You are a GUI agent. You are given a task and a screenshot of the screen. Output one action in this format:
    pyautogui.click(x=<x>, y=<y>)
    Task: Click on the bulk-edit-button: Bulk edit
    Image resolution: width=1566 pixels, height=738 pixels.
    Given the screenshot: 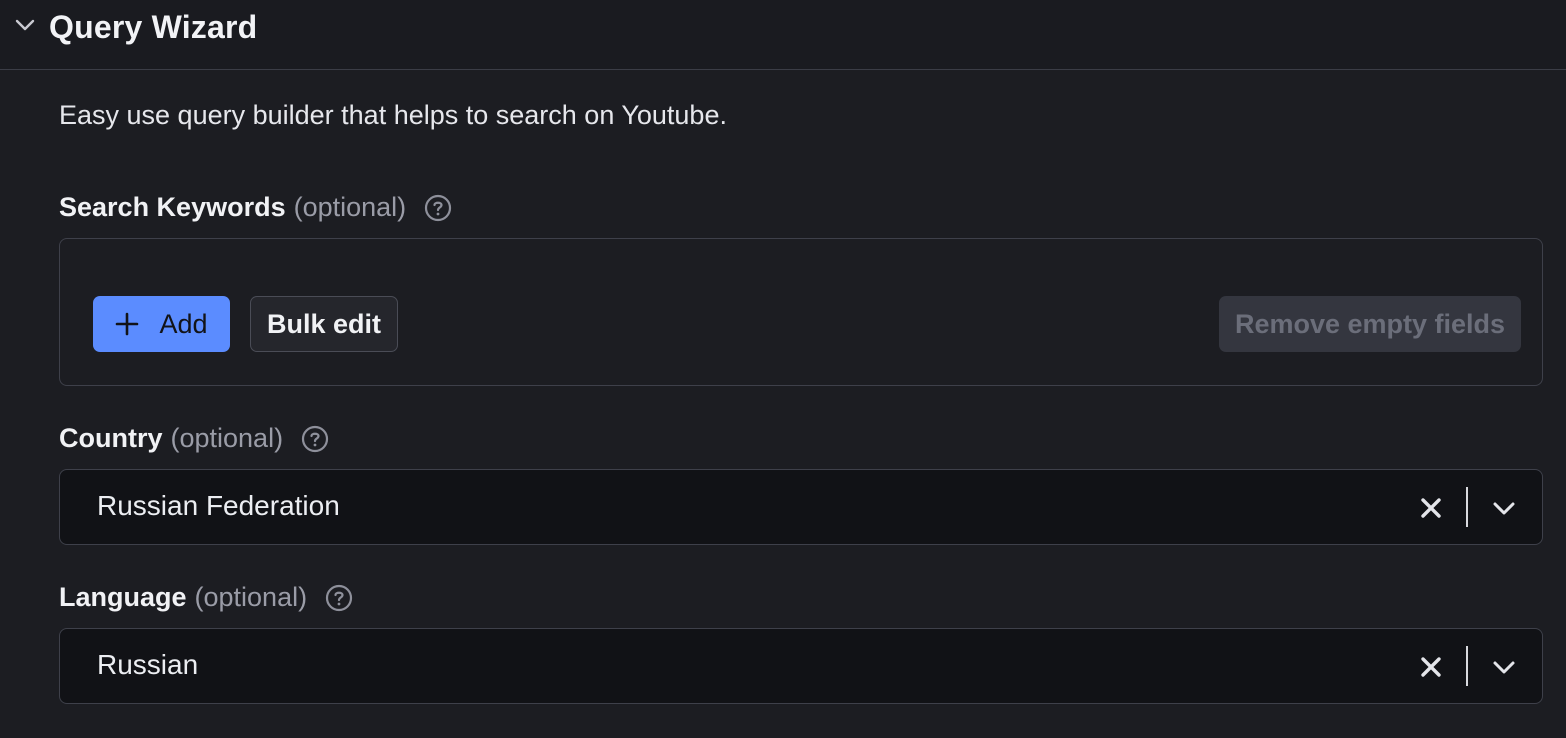 What is the action you would take?
    pyautogui.click(x=324, y=324)
    